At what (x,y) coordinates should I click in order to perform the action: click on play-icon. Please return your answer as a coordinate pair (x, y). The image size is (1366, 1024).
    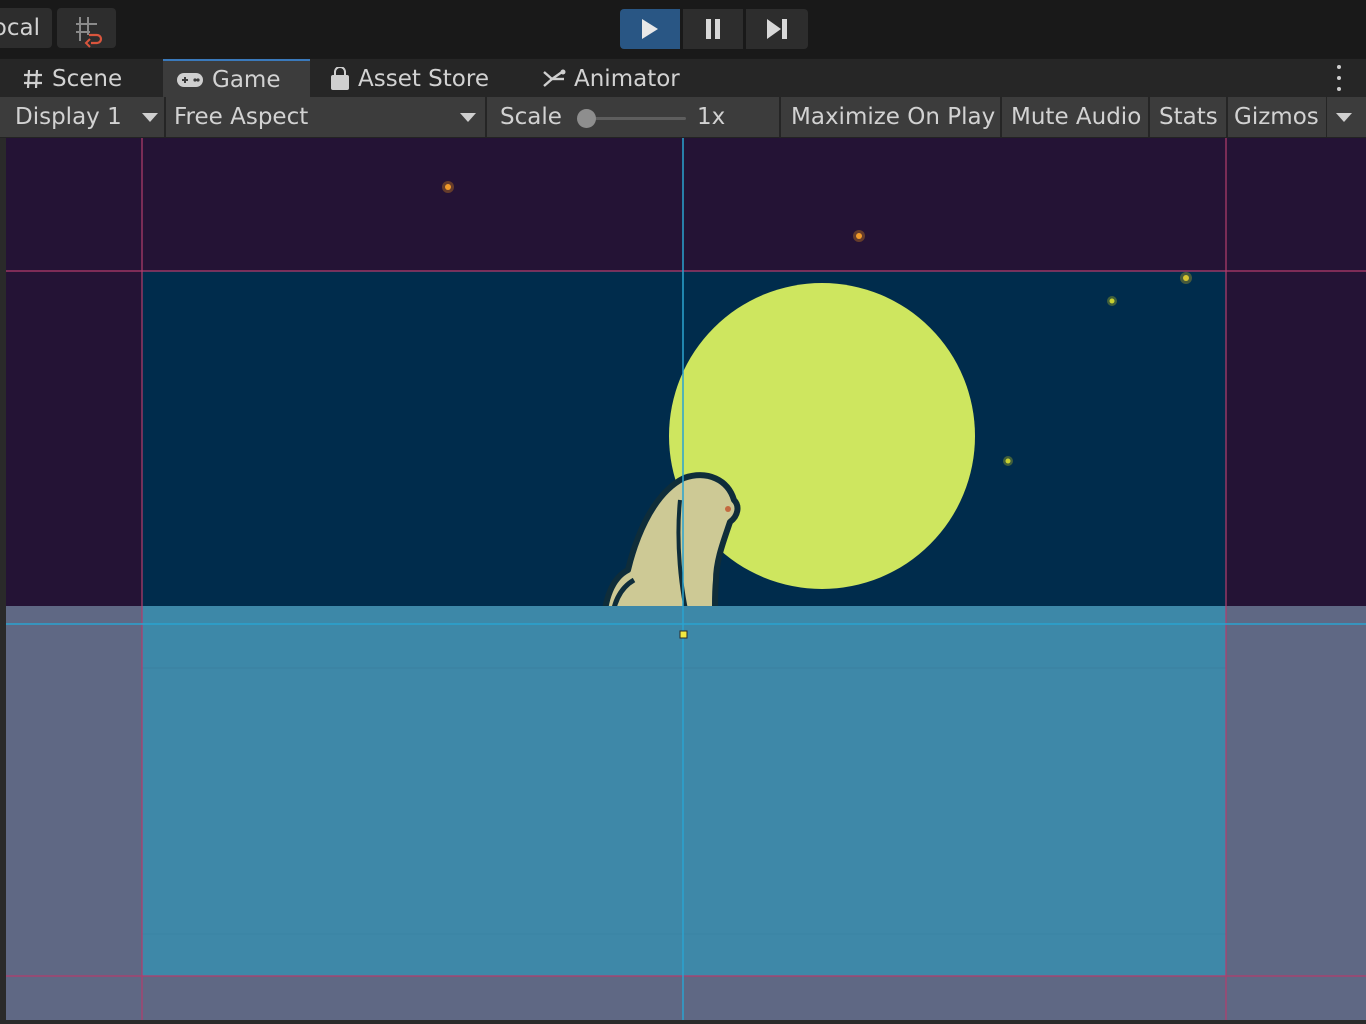
    Looking at the image, I should click on (650, 29).